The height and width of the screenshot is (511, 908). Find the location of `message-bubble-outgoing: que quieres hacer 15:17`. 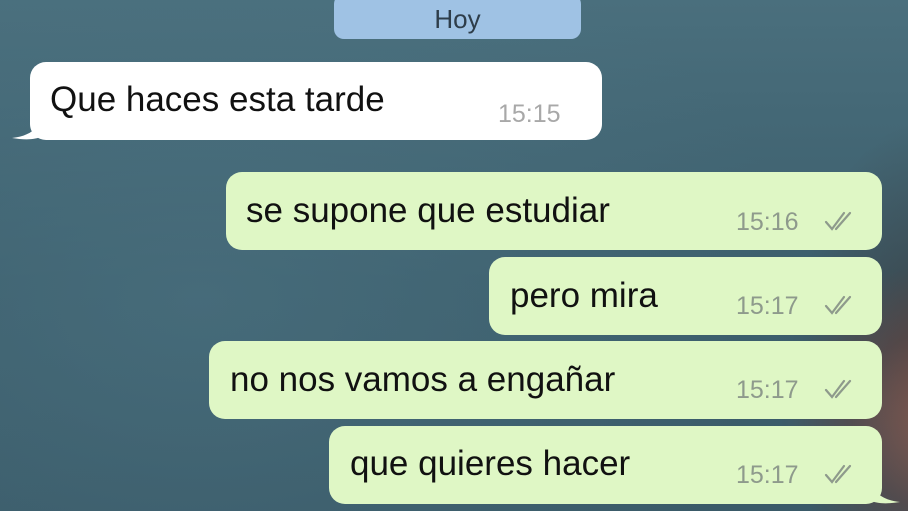

message-bubble-outgoing: que quieres hacer 15:17 is located at coordinates (614, 465).